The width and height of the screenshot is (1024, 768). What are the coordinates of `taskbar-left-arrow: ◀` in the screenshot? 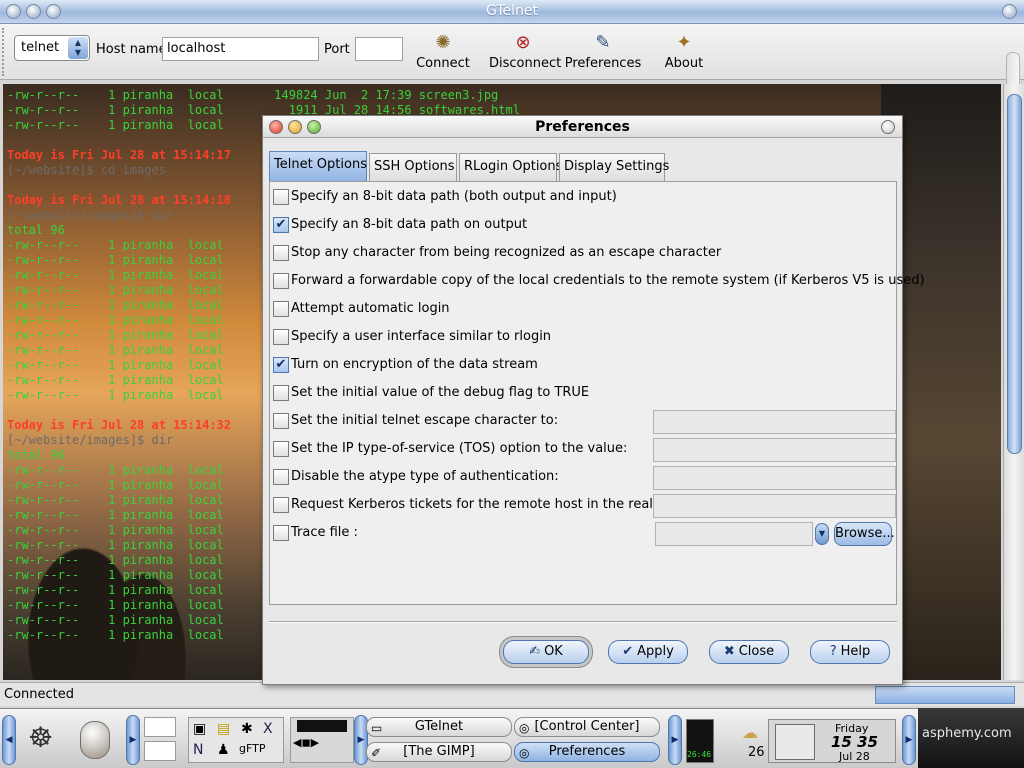 It's located at (9, 740).